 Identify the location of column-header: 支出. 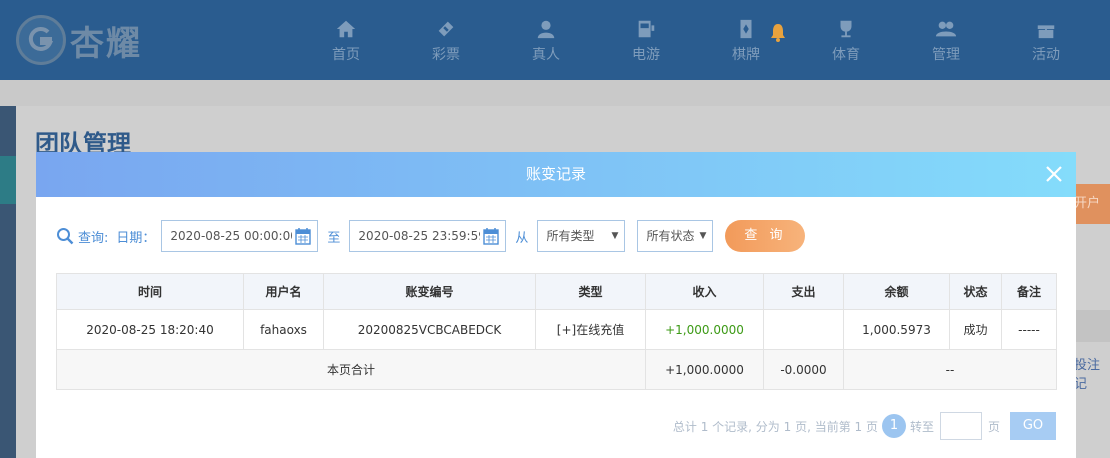
(803, 291).